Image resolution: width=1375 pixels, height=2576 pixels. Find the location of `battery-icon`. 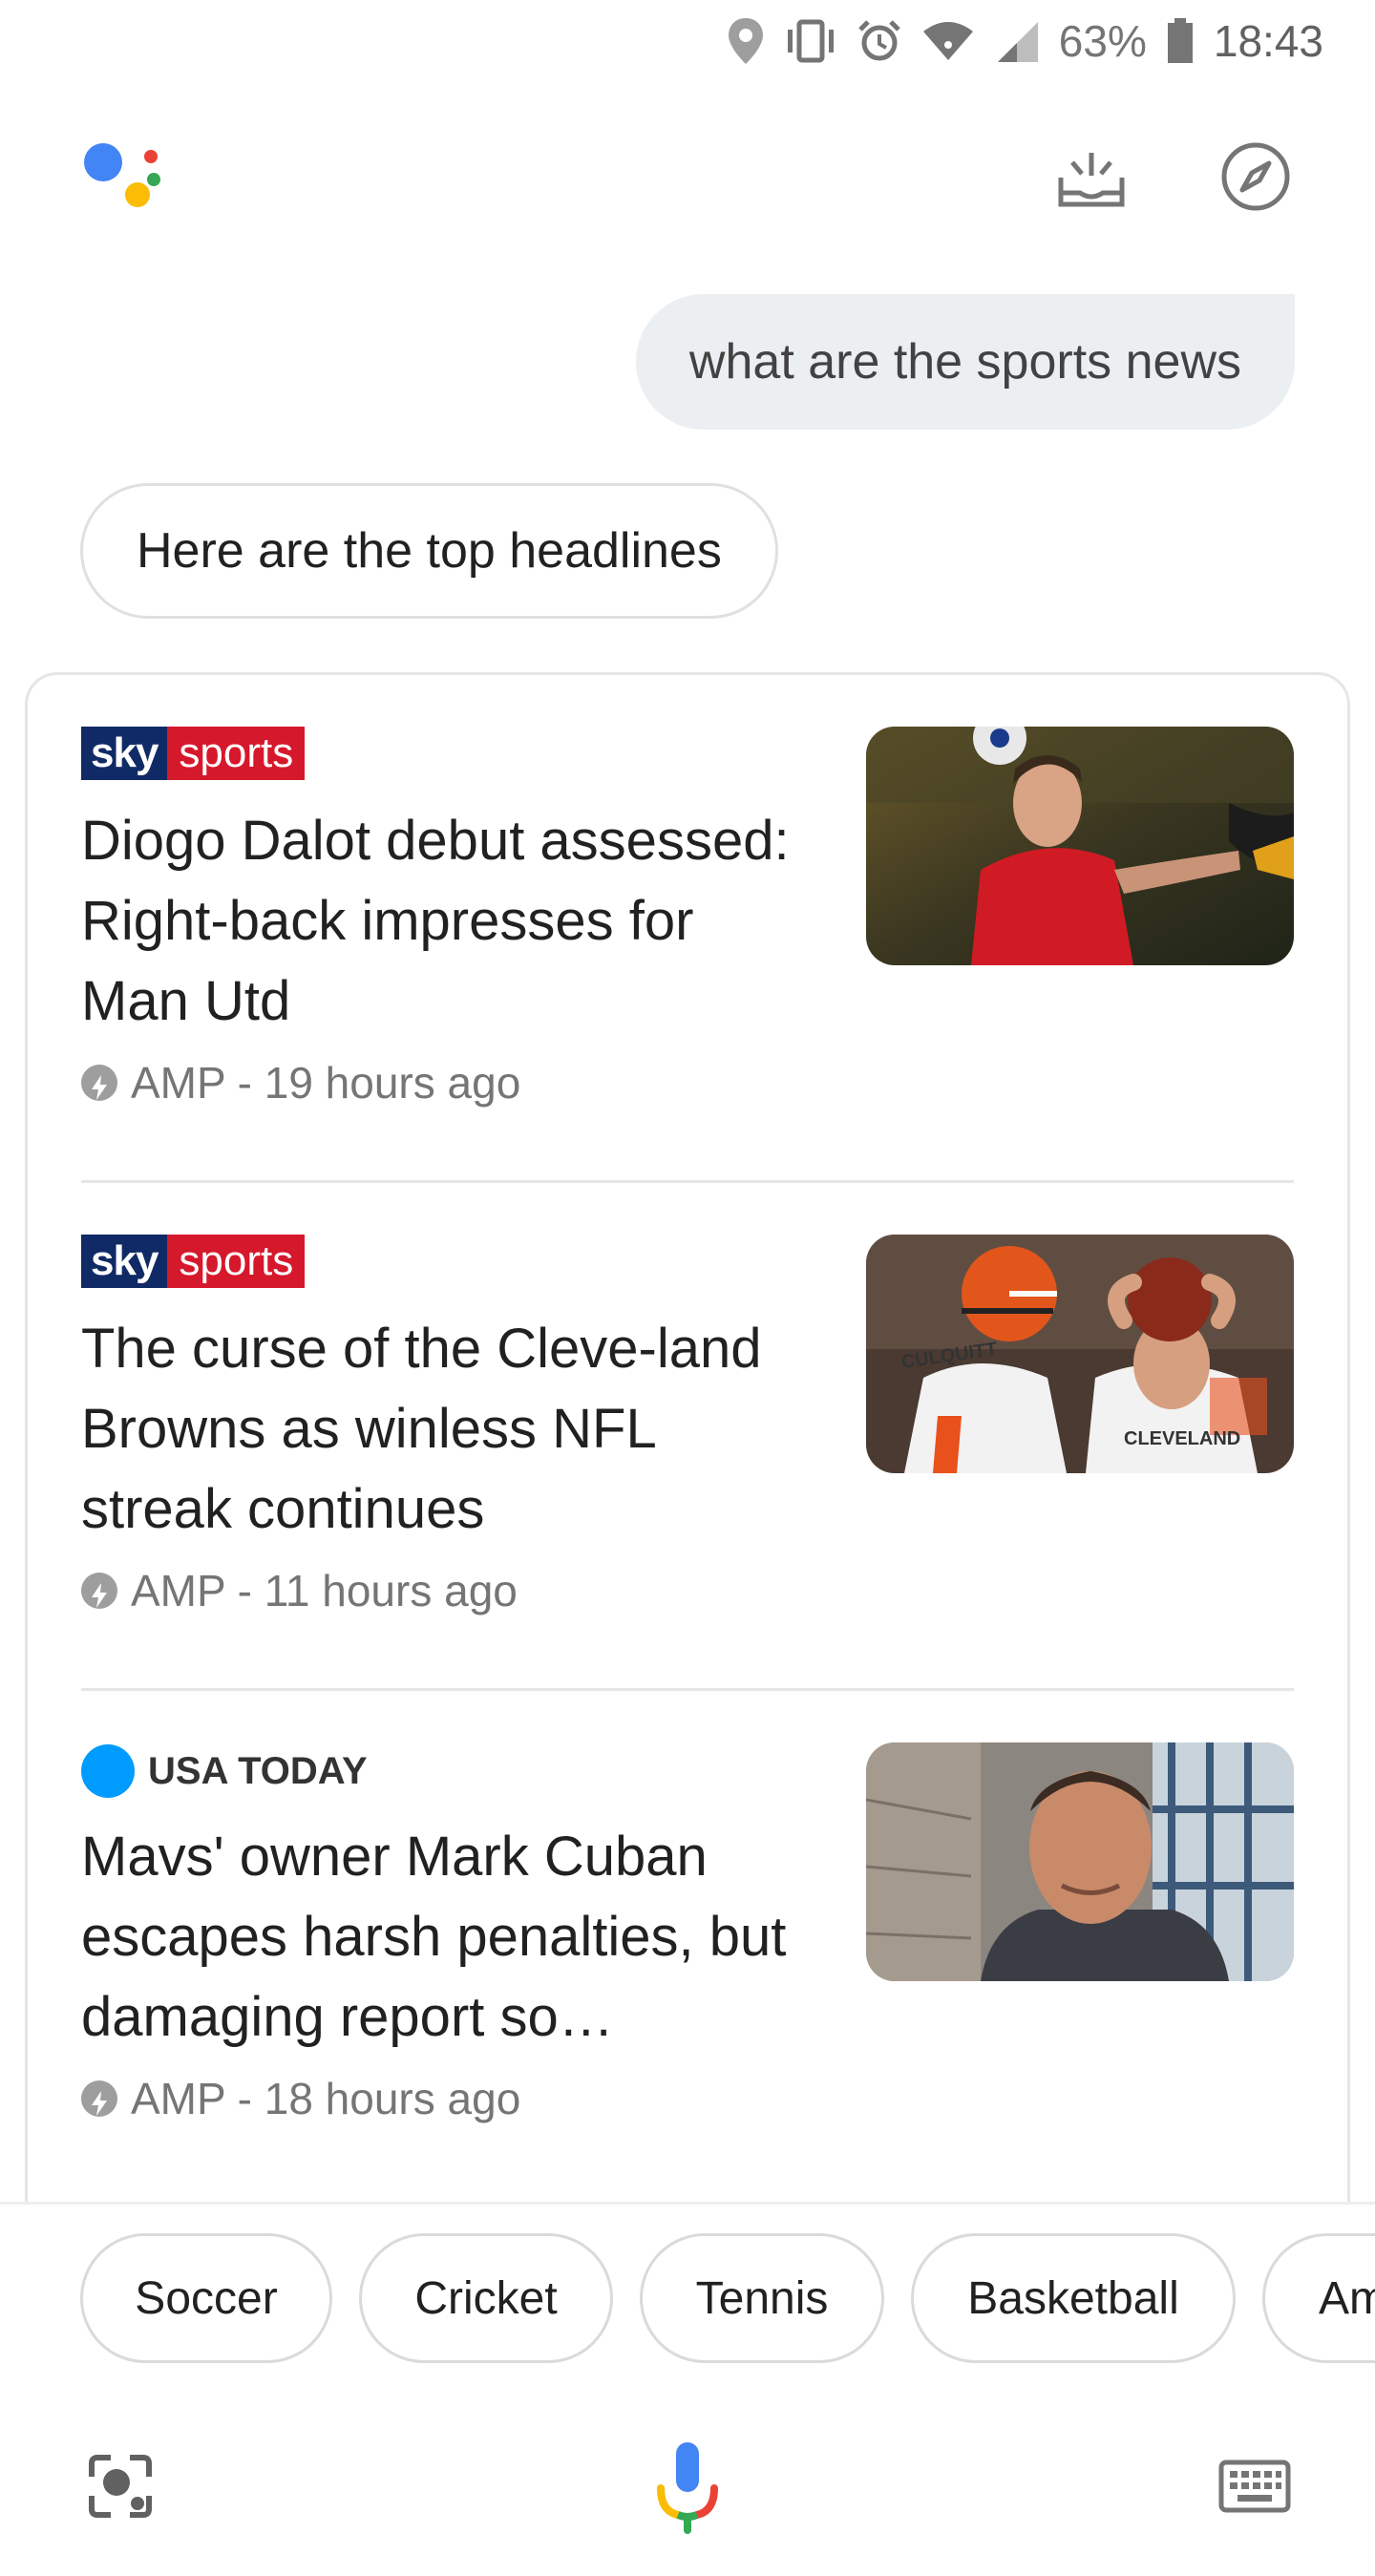

battery-icon is located at coordinates (1181, 41).